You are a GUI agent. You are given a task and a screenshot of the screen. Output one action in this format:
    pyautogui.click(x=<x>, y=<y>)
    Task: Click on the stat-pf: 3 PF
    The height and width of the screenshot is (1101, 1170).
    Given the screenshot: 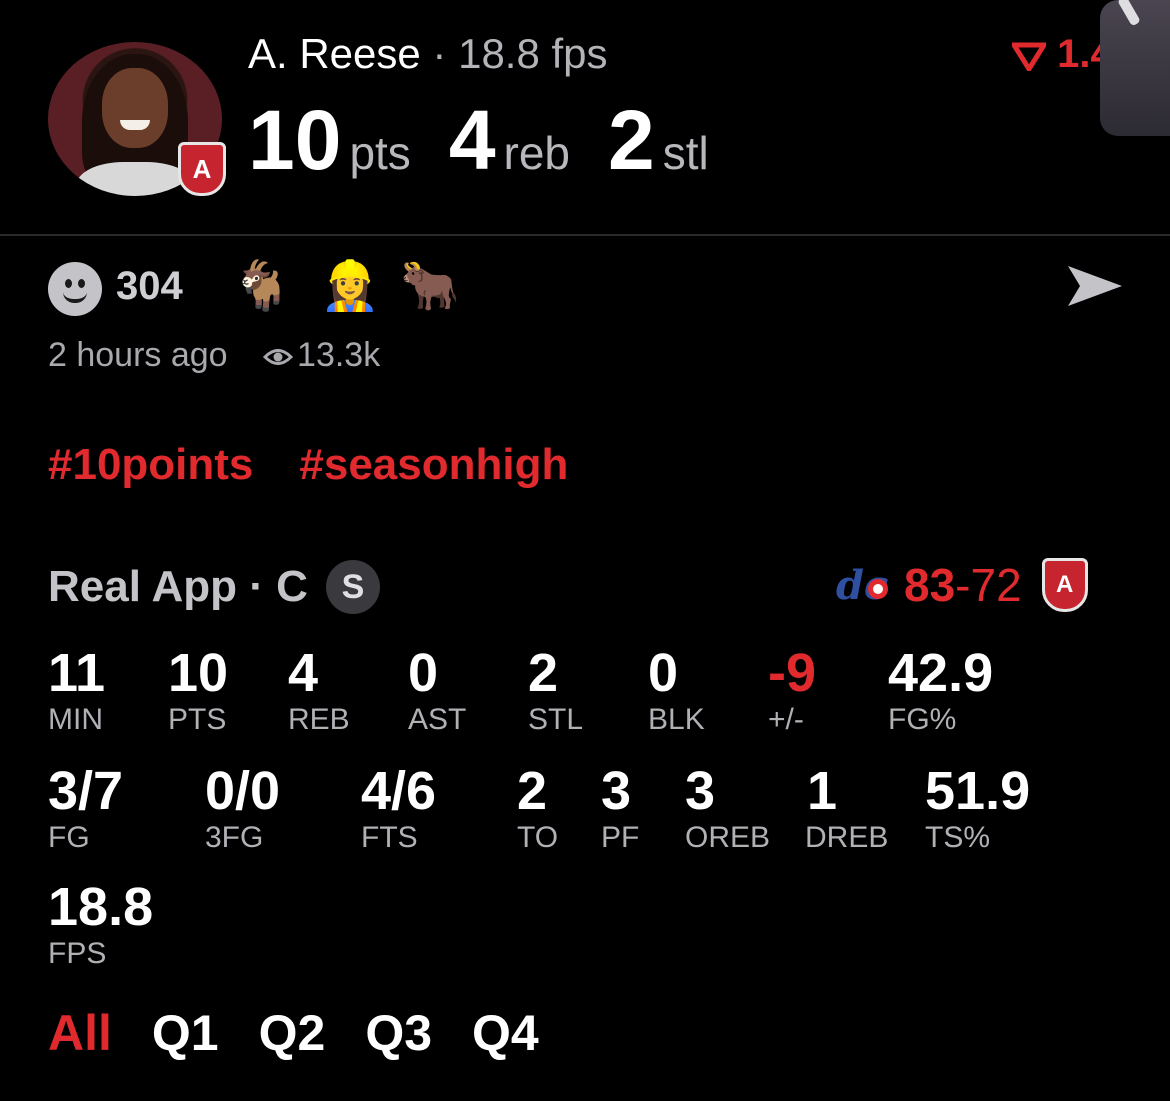 What is the action you would take?
    pyautogui.click(x=620, y=809)
    